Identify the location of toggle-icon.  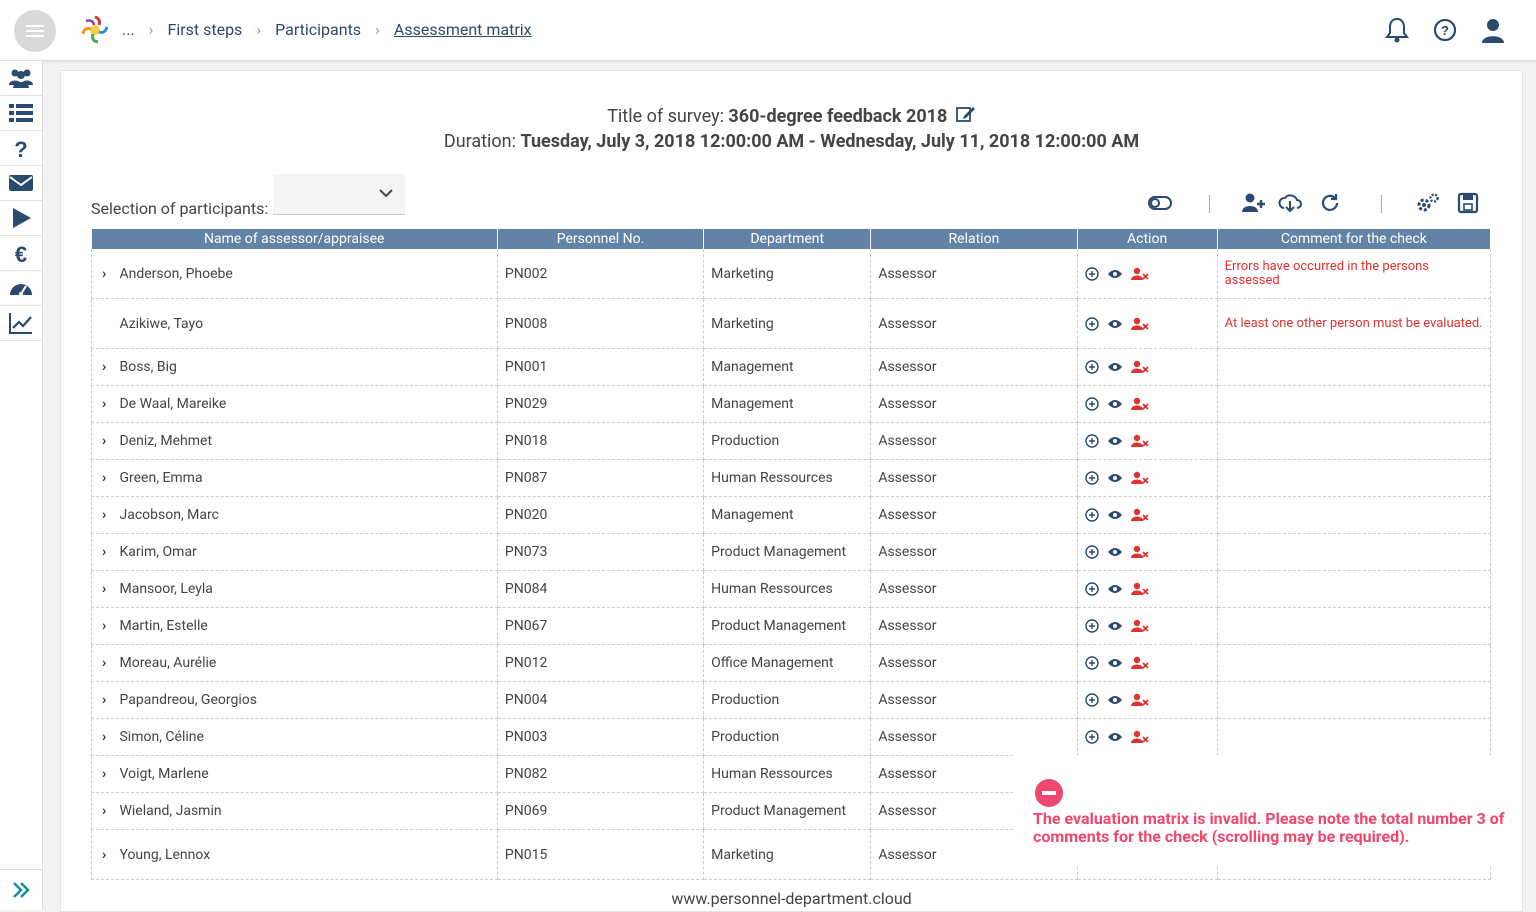
(1160, 203).